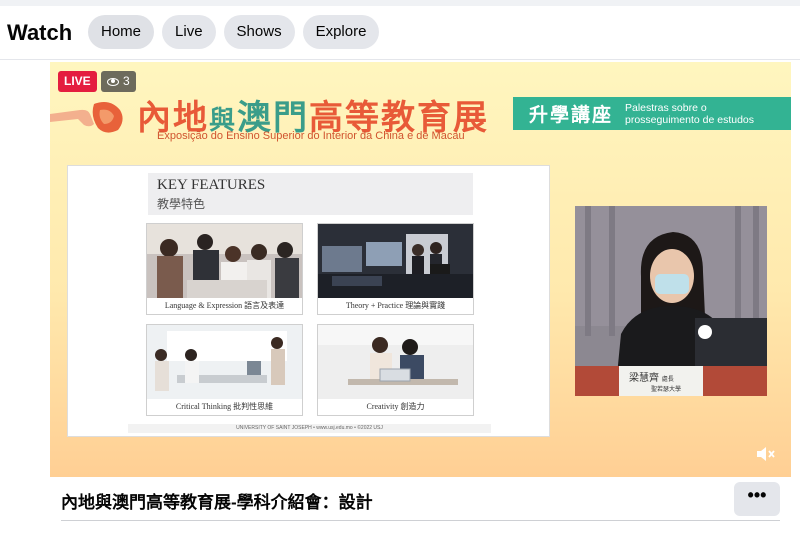 The width and height of the screenshot is (800, 533). What do you see at coordinates (211, 185) in the screenshot?
I see `slide-title: KEY FEATURES` at bounding box center [211, 185].